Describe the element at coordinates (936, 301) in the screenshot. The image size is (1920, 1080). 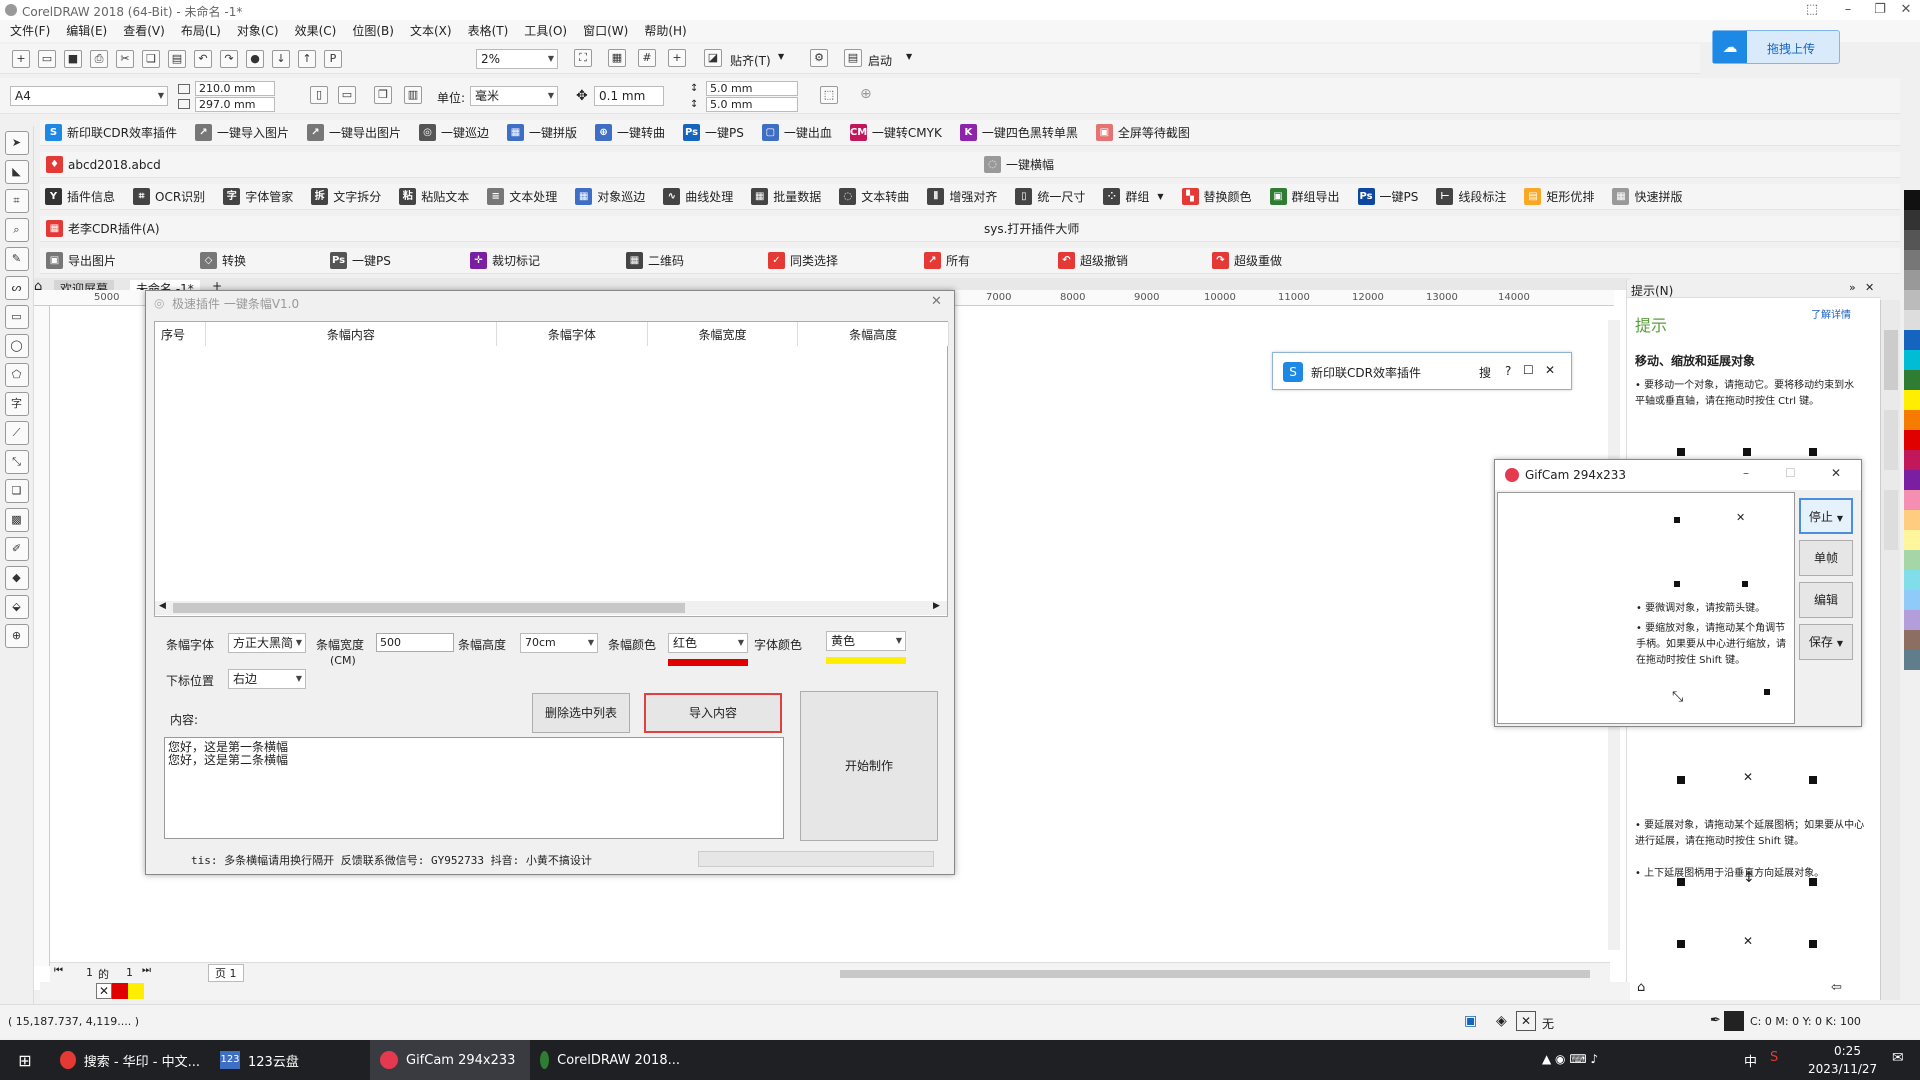
I see `dialog-close-button: ✕` at that location.